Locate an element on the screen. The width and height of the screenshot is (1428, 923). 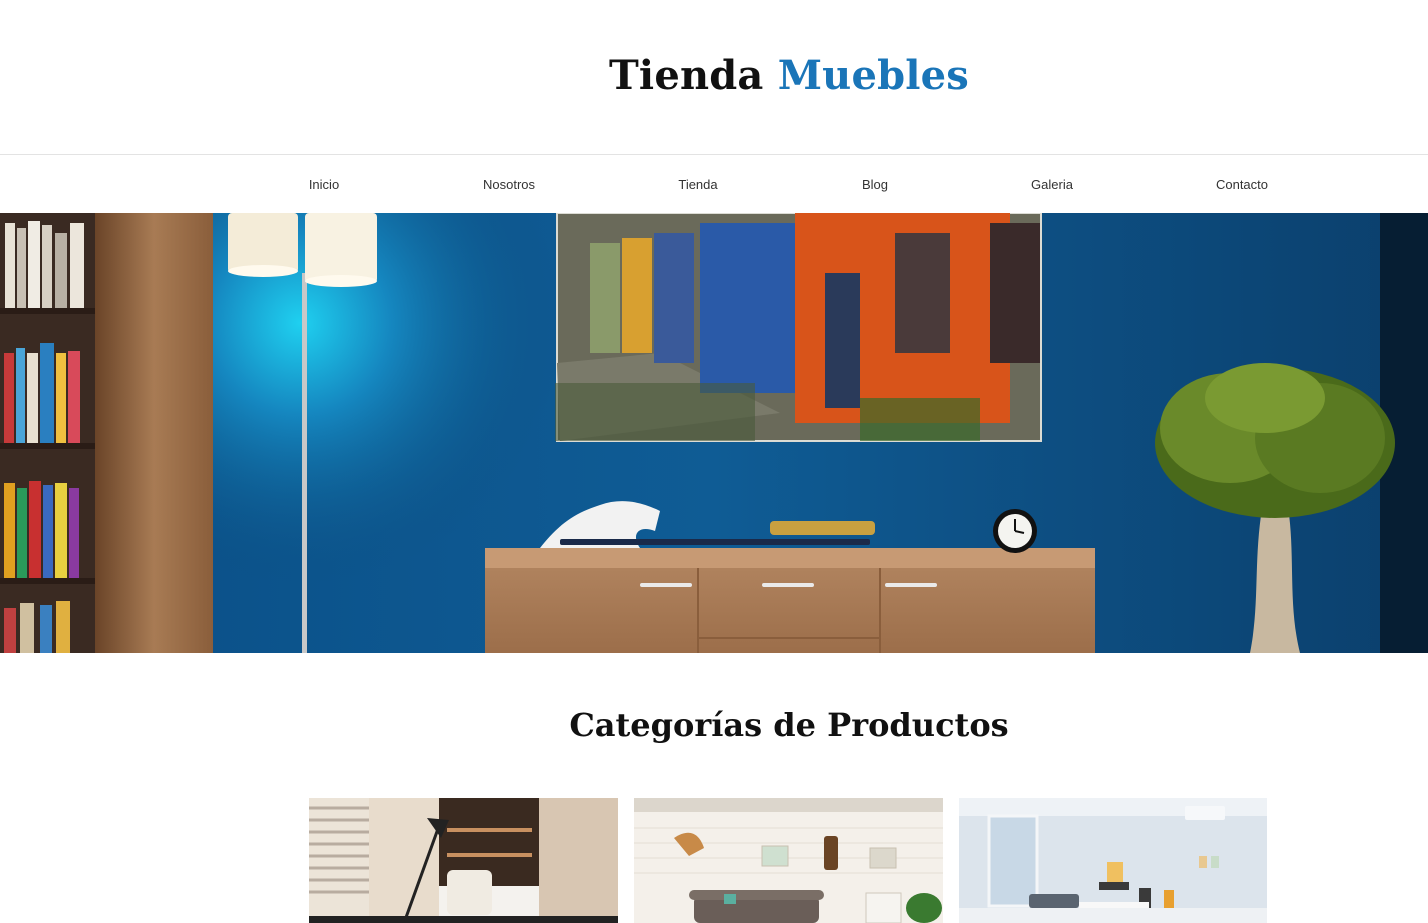
office-space-image is located at coordinates (1113, 860).